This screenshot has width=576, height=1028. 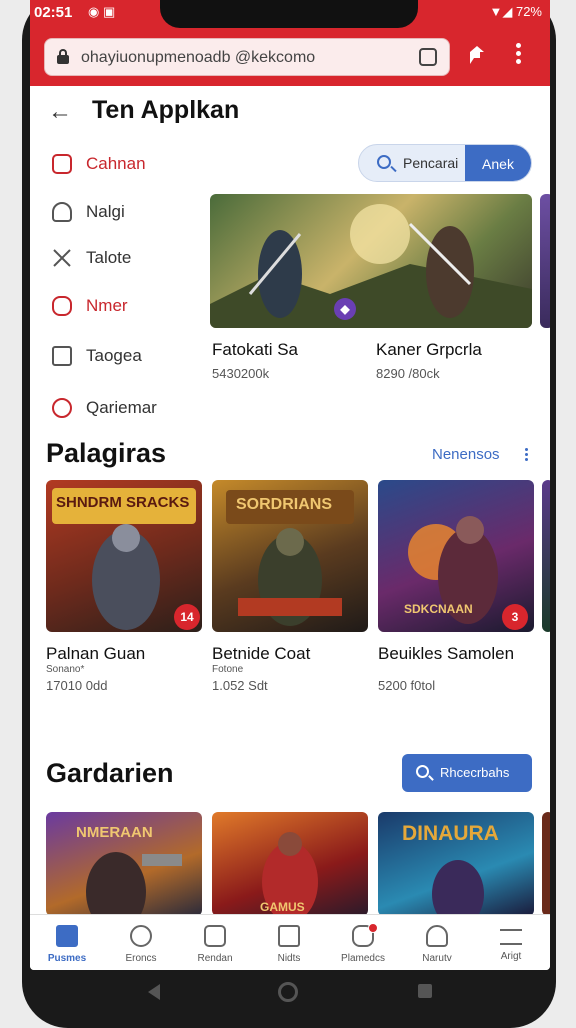 I want to click on section-title-garden: Gardarien, so click(x=110, y=773).